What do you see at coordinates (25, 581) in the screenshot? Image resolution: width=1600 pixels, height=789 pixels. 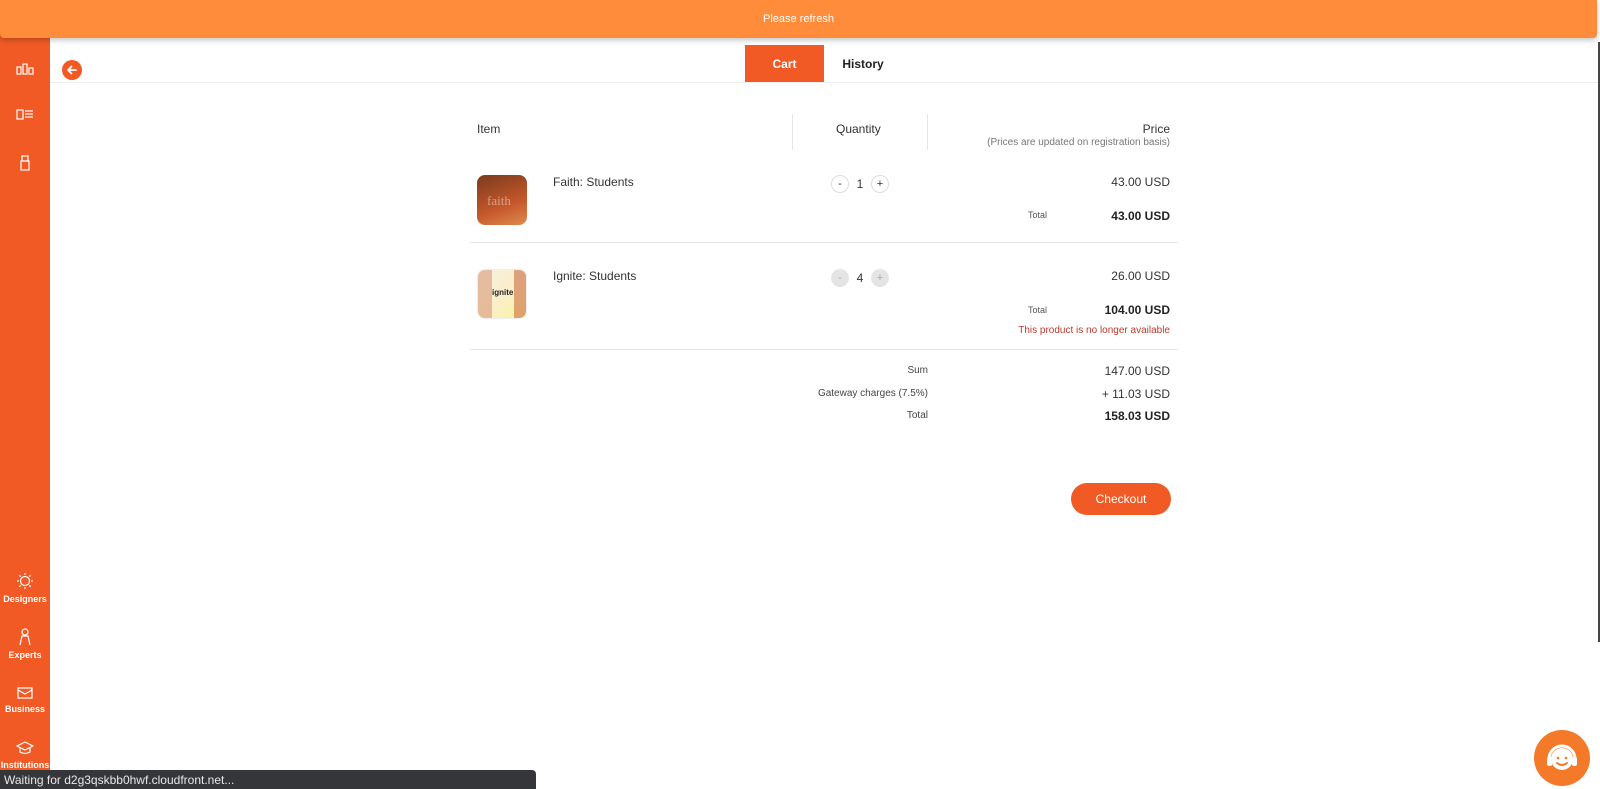 I see `gear-bulb-icon` at bounding box center [25, 581].